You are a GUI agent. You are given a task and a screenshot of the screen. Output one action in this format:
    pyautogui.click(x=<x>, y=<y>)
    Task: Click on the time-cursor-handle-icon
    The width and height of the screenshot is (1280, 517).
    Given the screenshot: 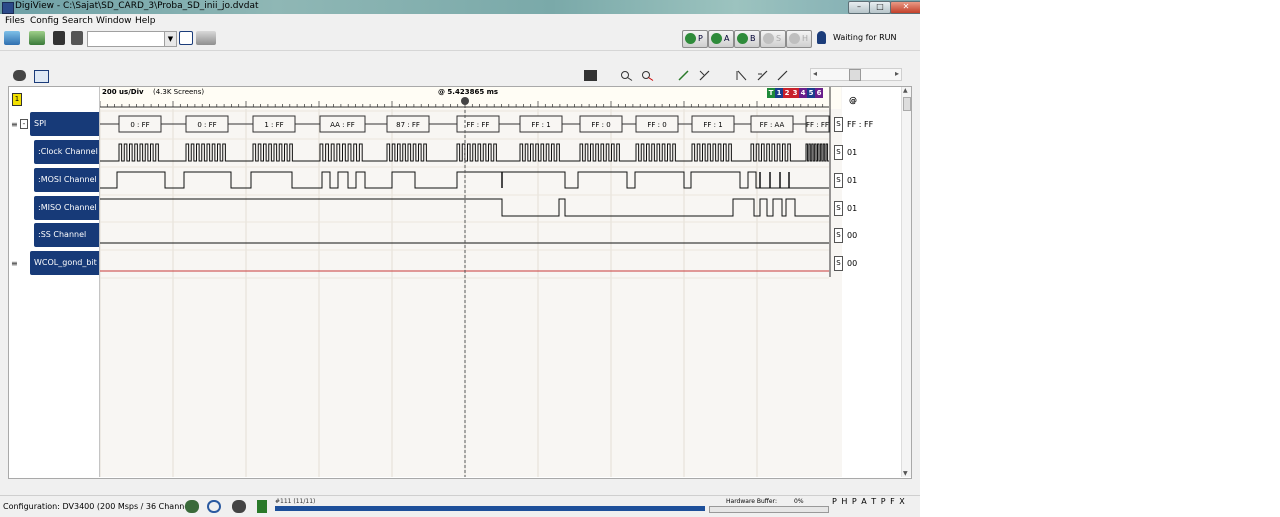 What is the action you would take?
    pyautogui.click(x=465, y=101)
    